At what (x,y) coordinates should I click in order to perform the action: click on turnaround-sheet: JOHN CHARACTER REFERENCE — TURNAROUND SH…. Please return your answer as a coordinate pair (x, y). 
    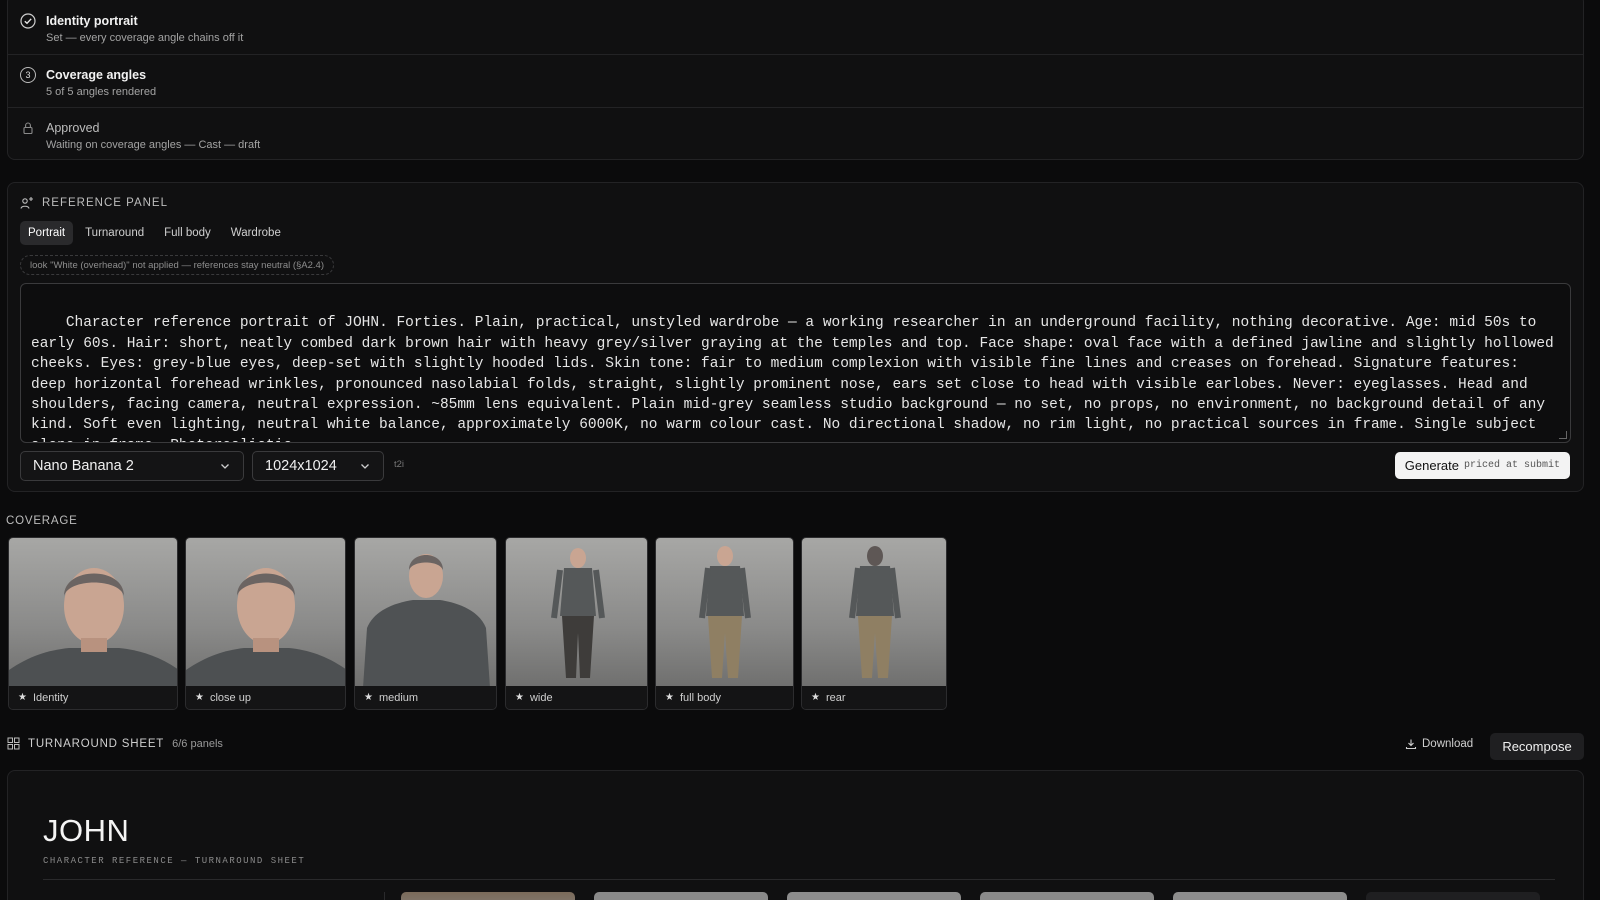
    Looking at the image, I should click on (795, 835).